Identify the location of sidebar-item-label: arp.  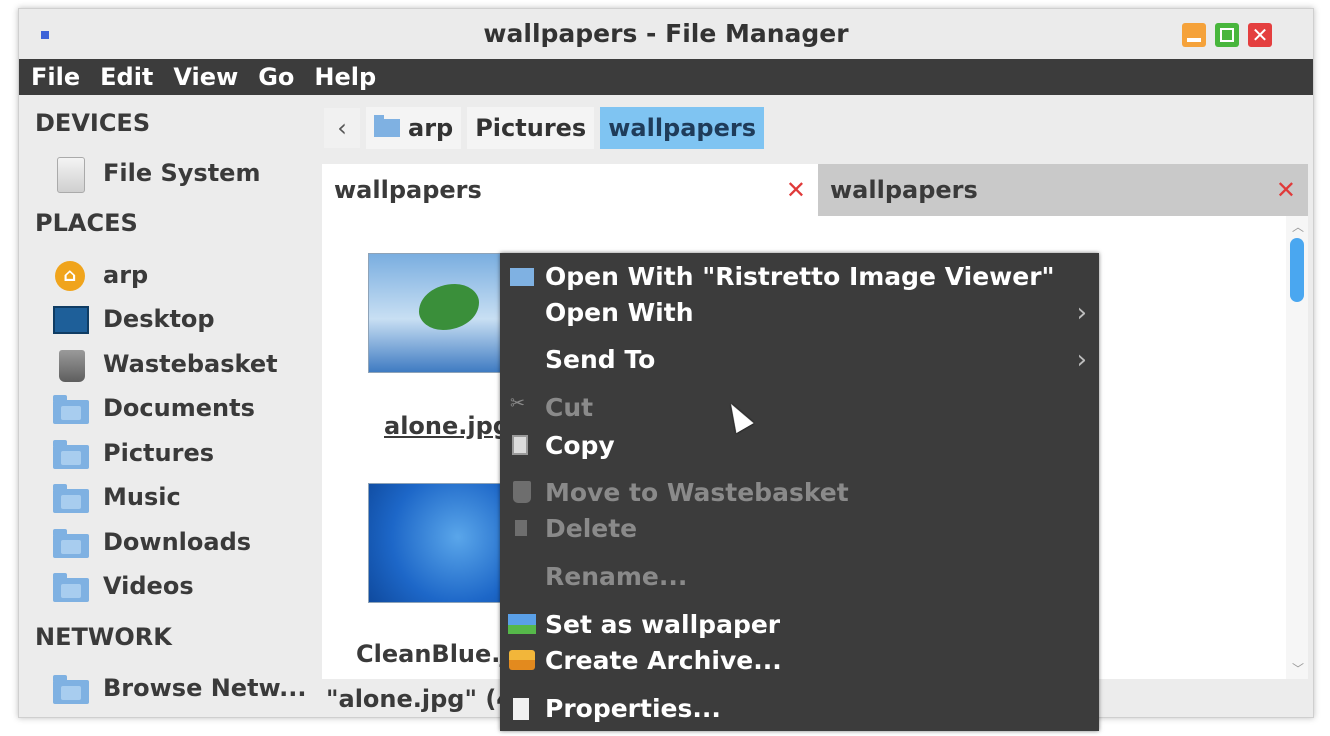
(126, 275).